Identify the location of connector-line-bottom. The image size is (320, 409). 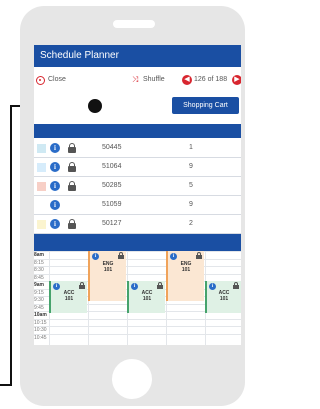
(6, 385).